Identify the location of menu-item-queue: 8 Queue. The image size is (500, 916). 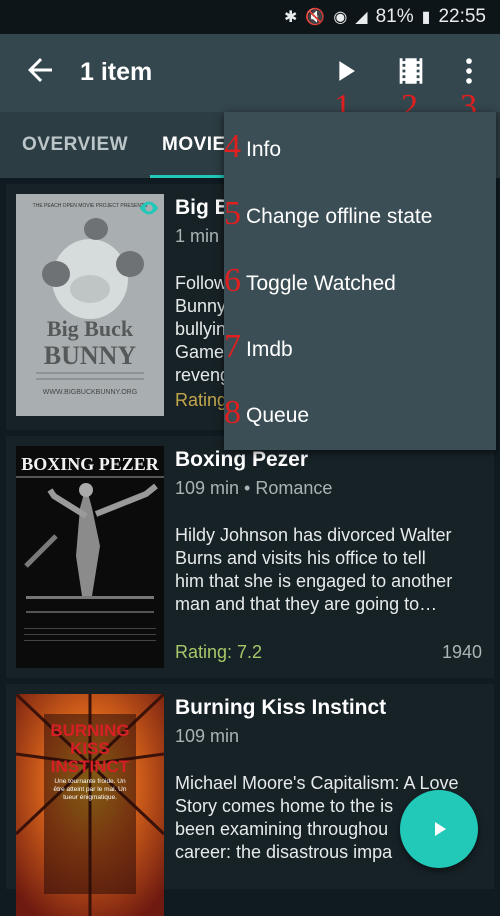
(360, 417).